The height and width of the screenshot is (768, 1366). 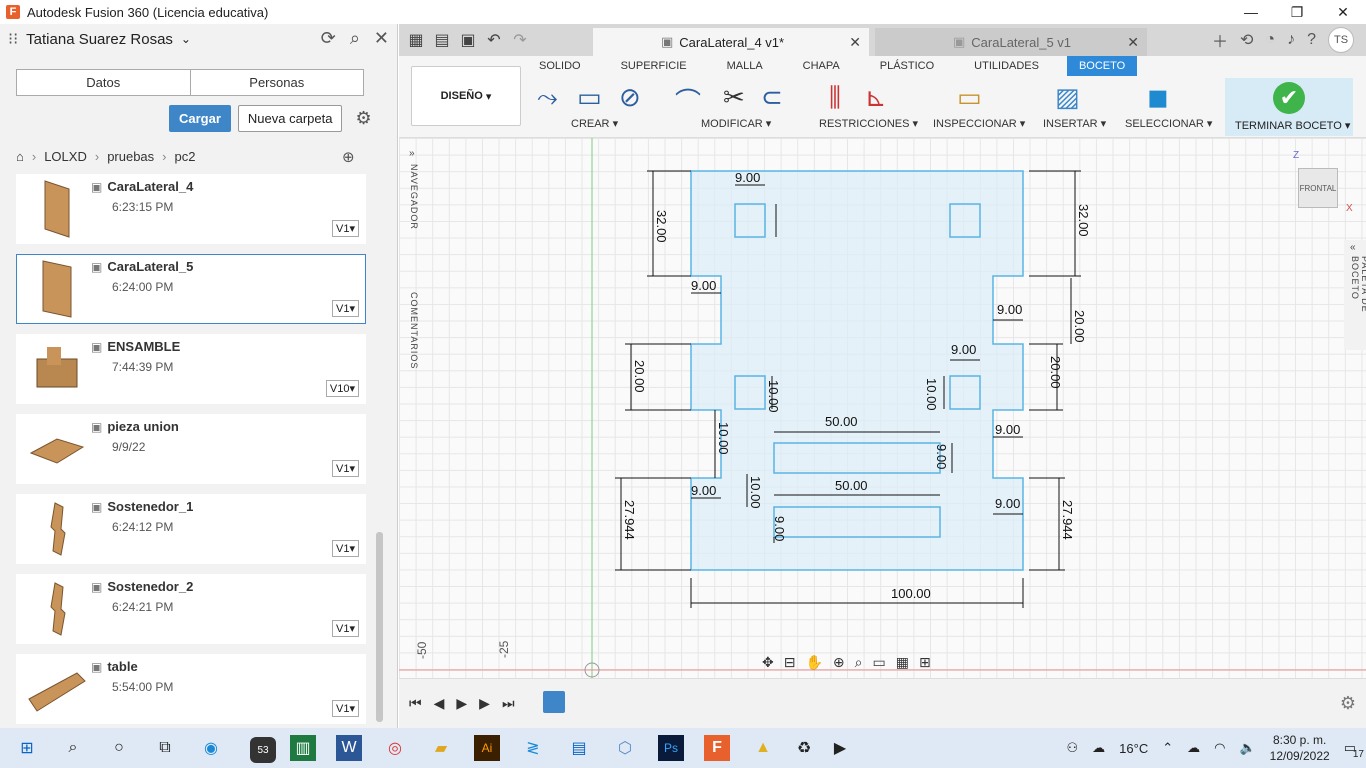 I want to click on file-explorer-icon: ▰, so click(x=441, y=748).